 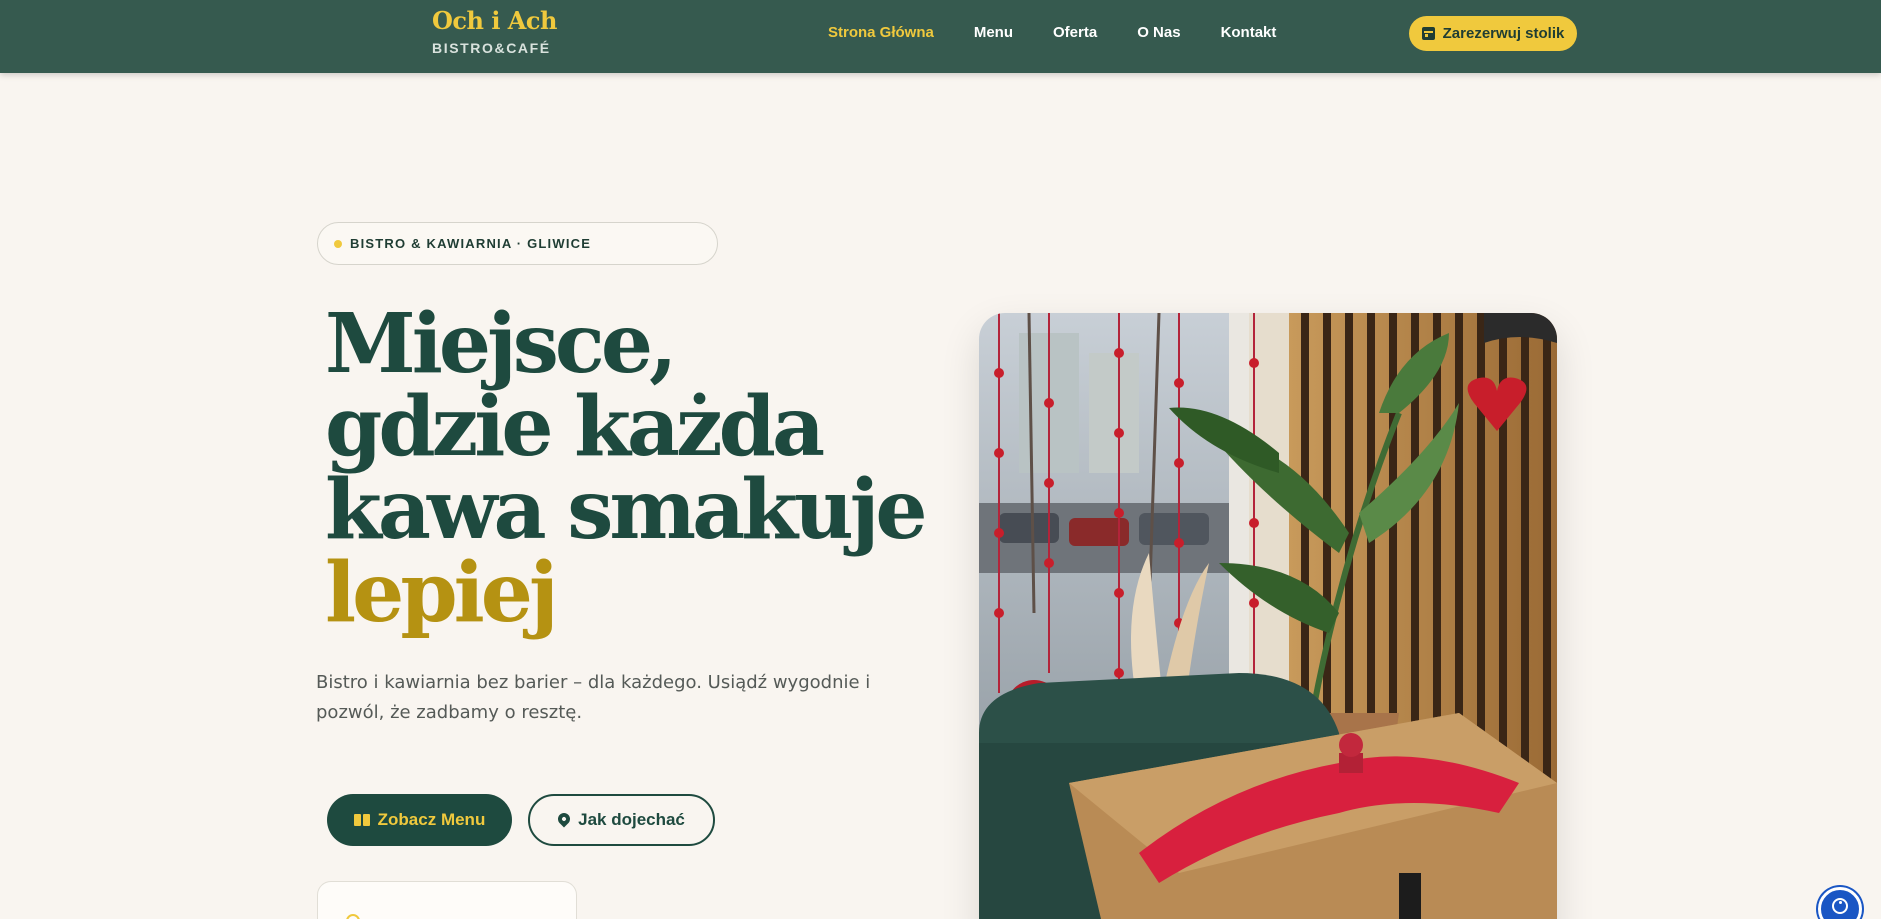 What do you see at coordinates (431, 819) in the screenshot?
I see `see-menu-label: Zobacz Menu` at bounding box center [431, 819].